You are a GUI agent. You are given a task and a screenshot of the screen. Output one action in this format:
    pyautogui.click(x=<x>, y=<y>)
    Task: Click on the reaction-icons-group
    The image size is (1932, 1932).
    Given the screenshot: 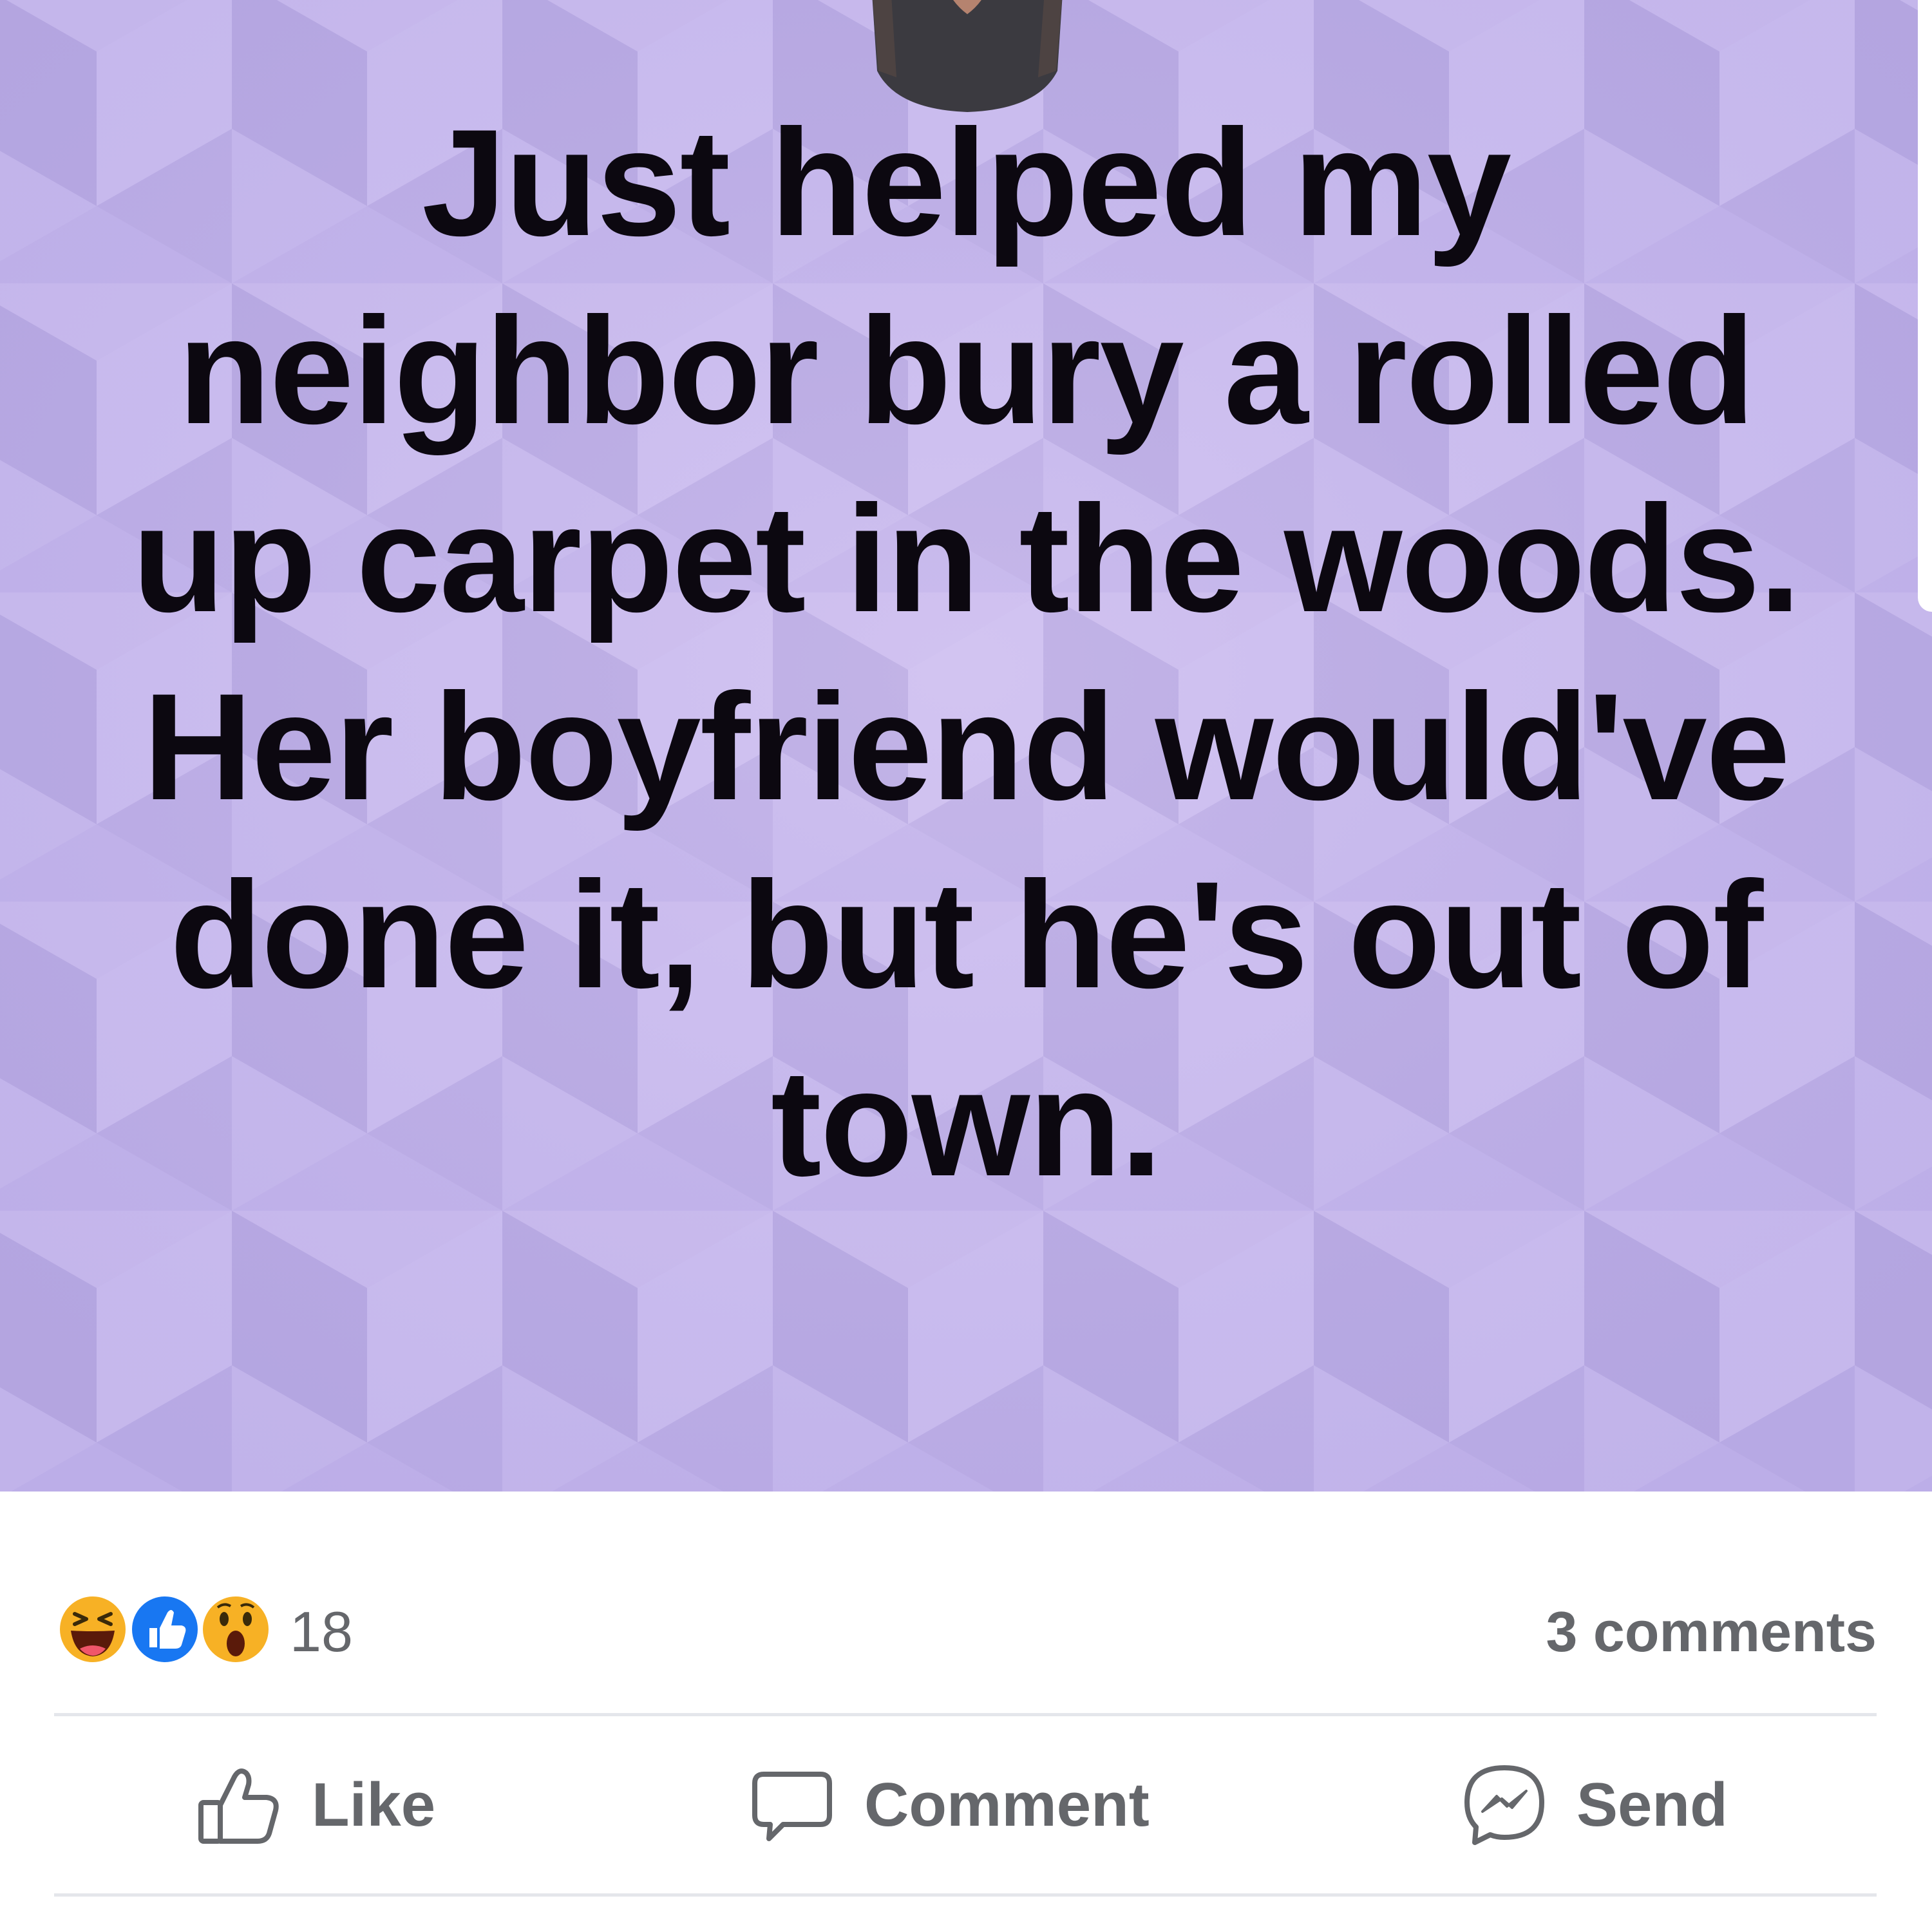 What is the action you would take?
    pyautogui.click(x=167, y=1630)
    